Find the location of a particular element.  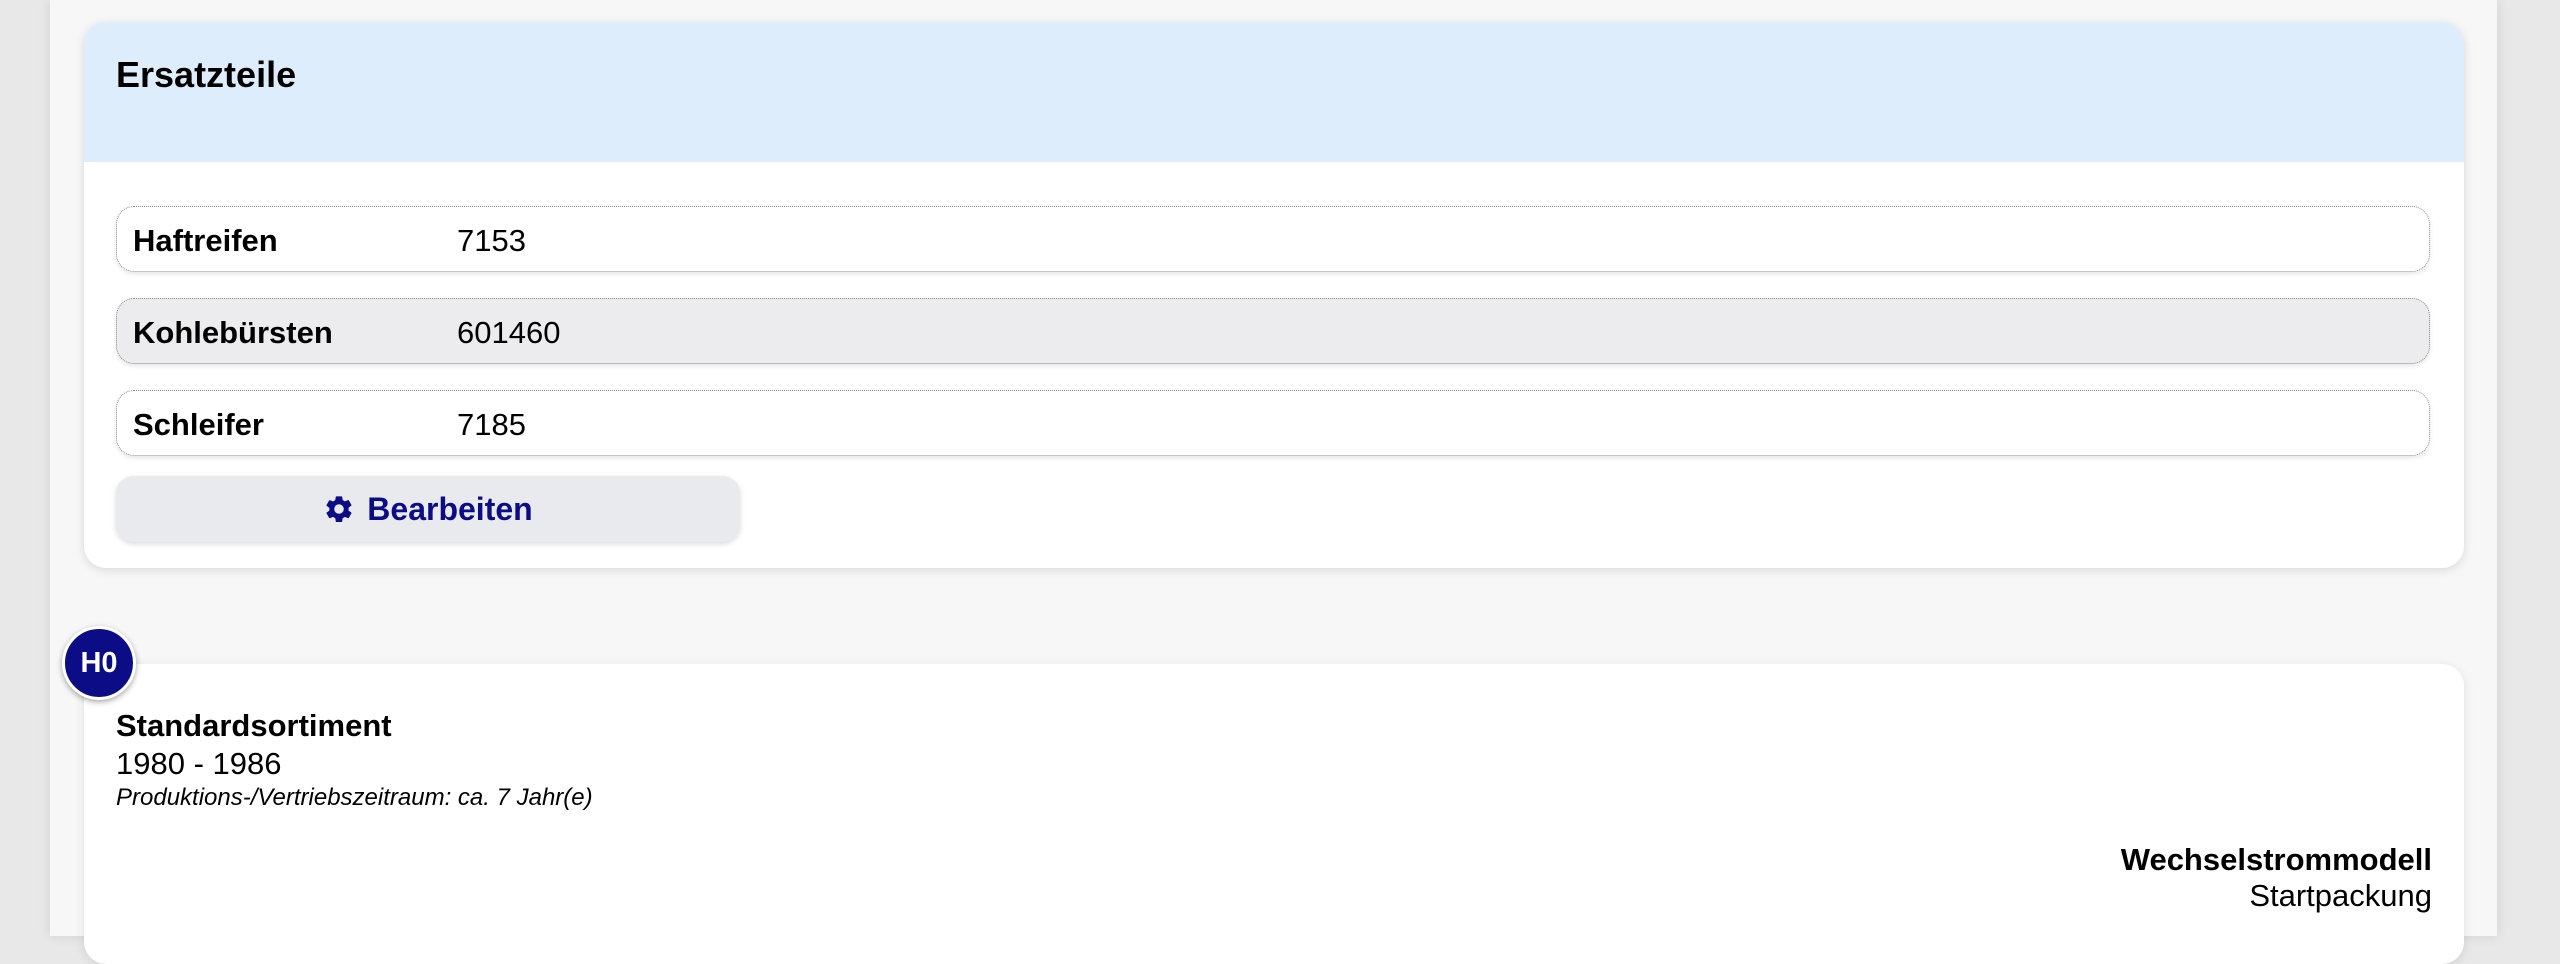

part-row-kohlebuersten: Kohlebürsten 601460 is located at coordinates (1273, 331).